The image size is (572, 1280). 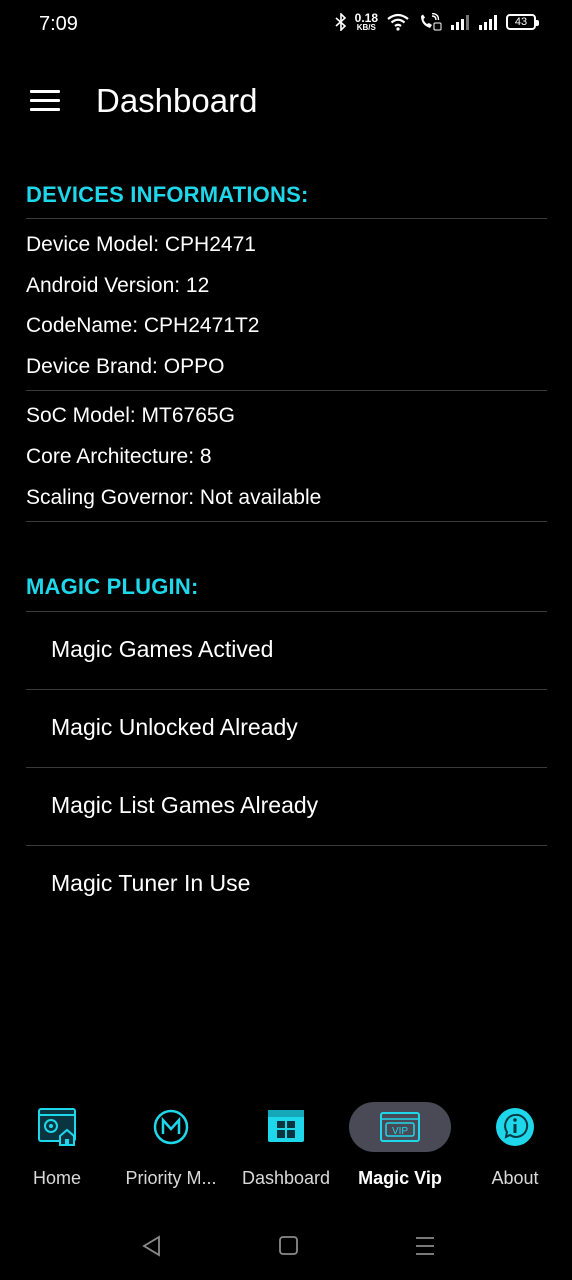 I want to click on recents-button, so click(x=425, y=1246).